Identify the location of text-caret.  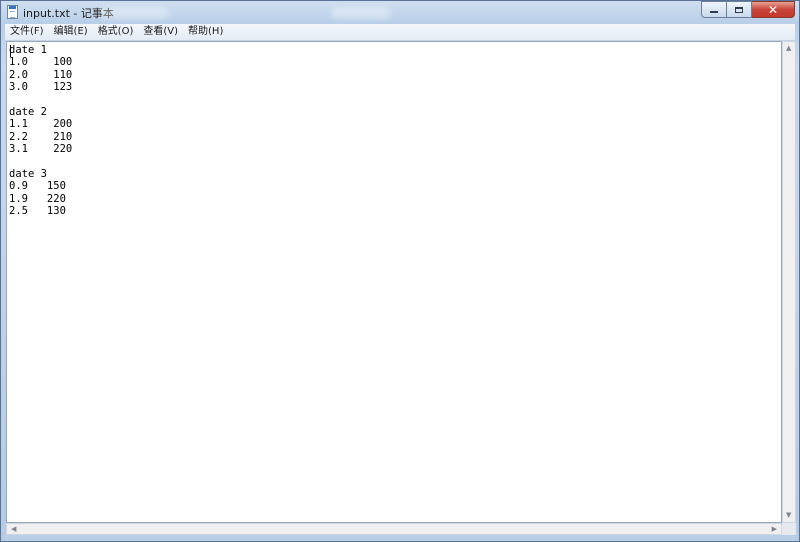
(10, 51).